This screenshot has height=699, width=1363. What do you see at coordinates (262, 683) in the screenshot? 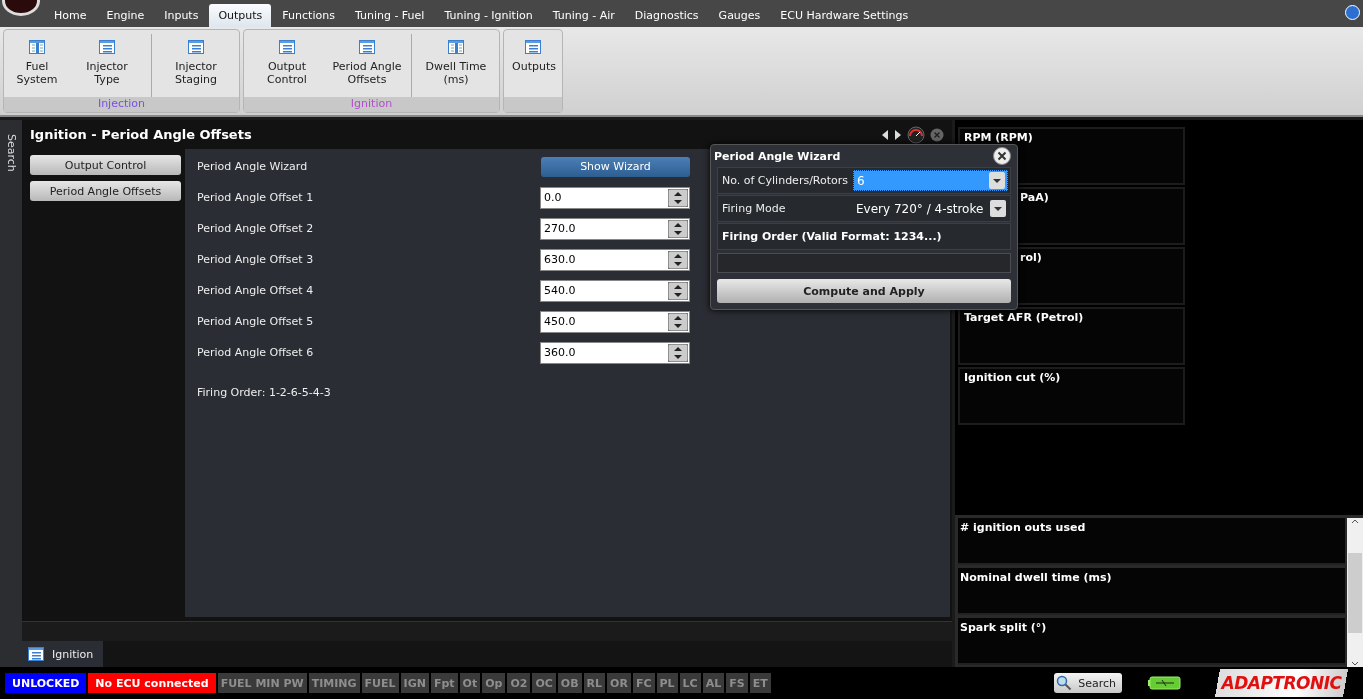
I see `status-indicator: FUEL MIN PW` at bounding box center [262, 683].